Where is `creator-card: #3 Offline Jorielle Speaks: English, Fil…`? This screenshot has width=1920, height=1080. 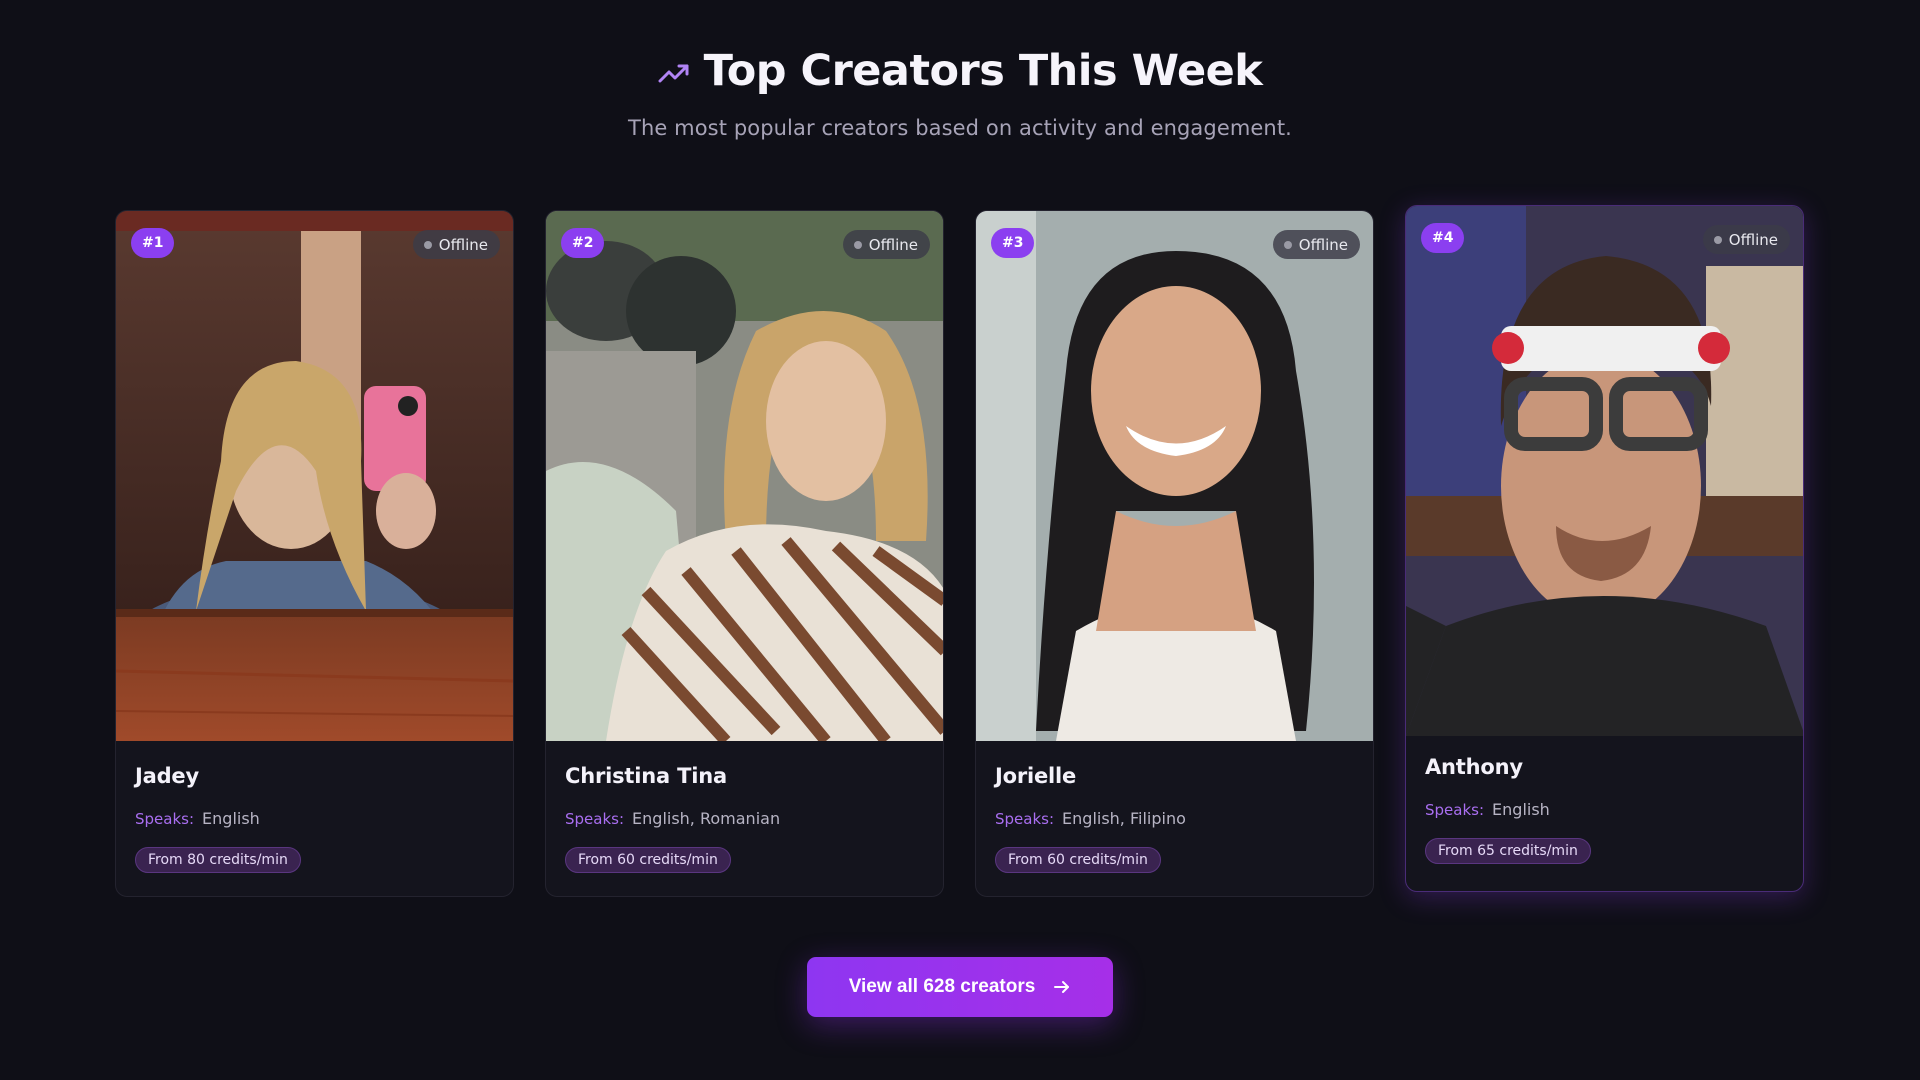
creator-card: #3 Offline Jorielle Speaks: English, Fil… is located at coordinates (1174, 553).